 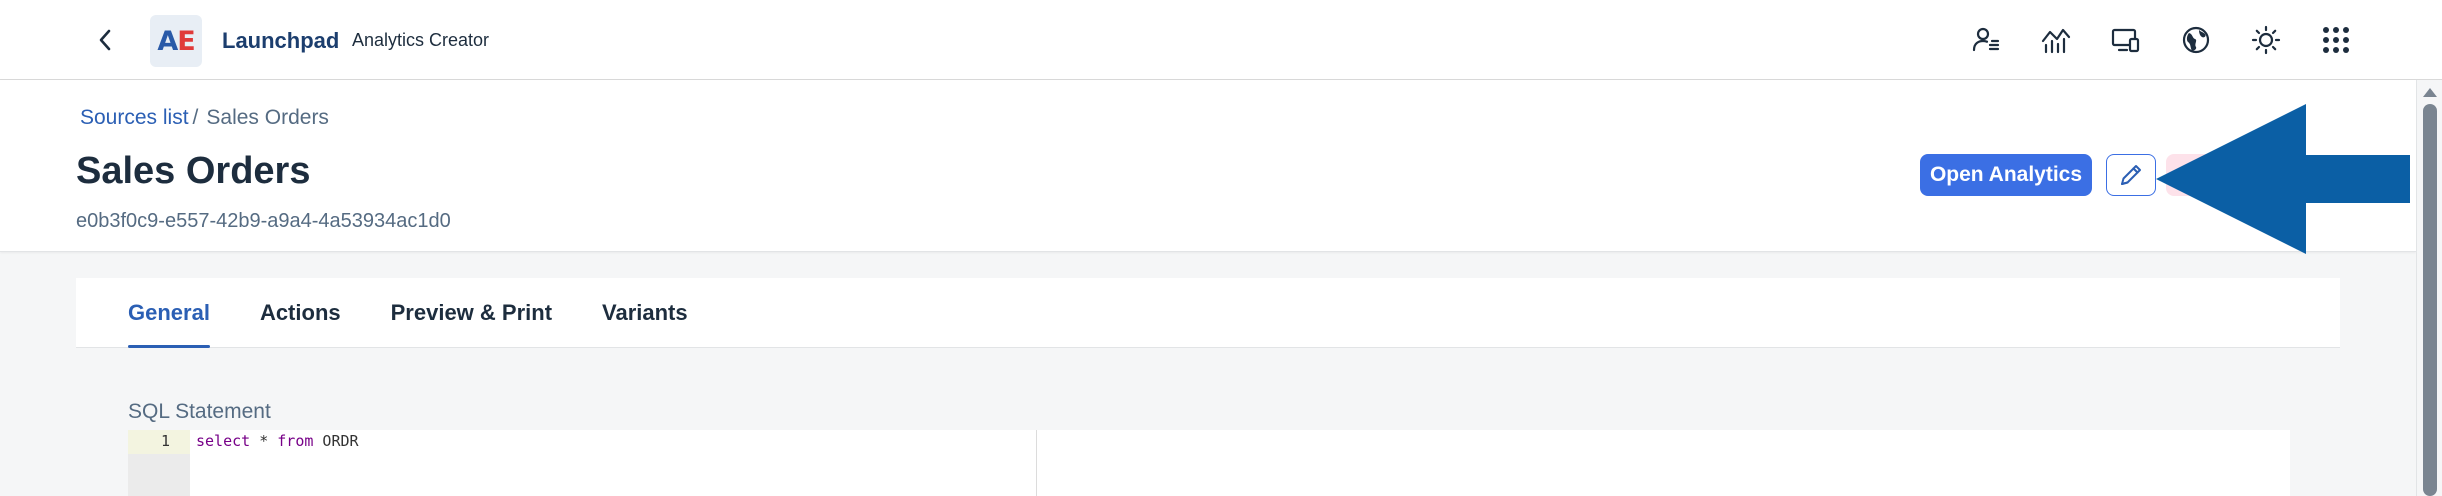 I want to click on editor-split-divider, so click(x=1036, y=463).